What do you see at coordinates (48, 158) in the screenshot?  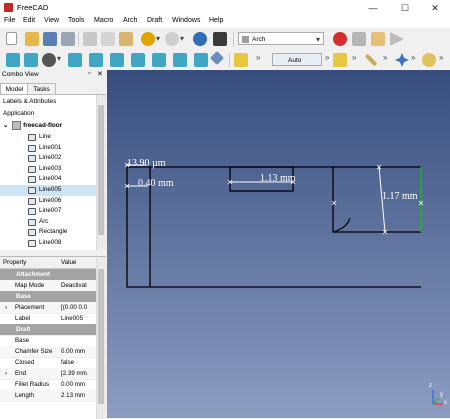 I see `tree-item: Line002` at bounding box center [48, 158].